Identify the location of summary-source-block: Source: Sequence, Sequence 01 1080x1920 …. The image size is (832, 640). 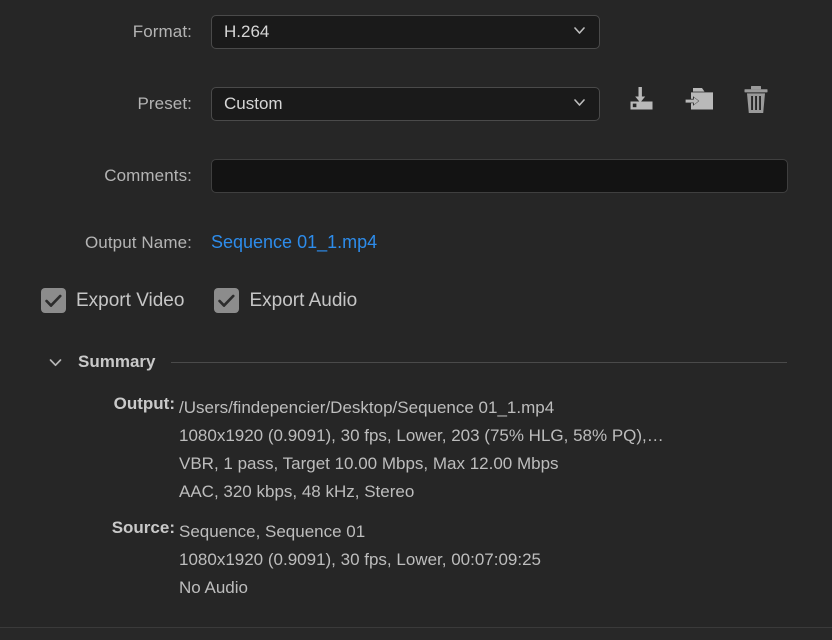
(270, 560).